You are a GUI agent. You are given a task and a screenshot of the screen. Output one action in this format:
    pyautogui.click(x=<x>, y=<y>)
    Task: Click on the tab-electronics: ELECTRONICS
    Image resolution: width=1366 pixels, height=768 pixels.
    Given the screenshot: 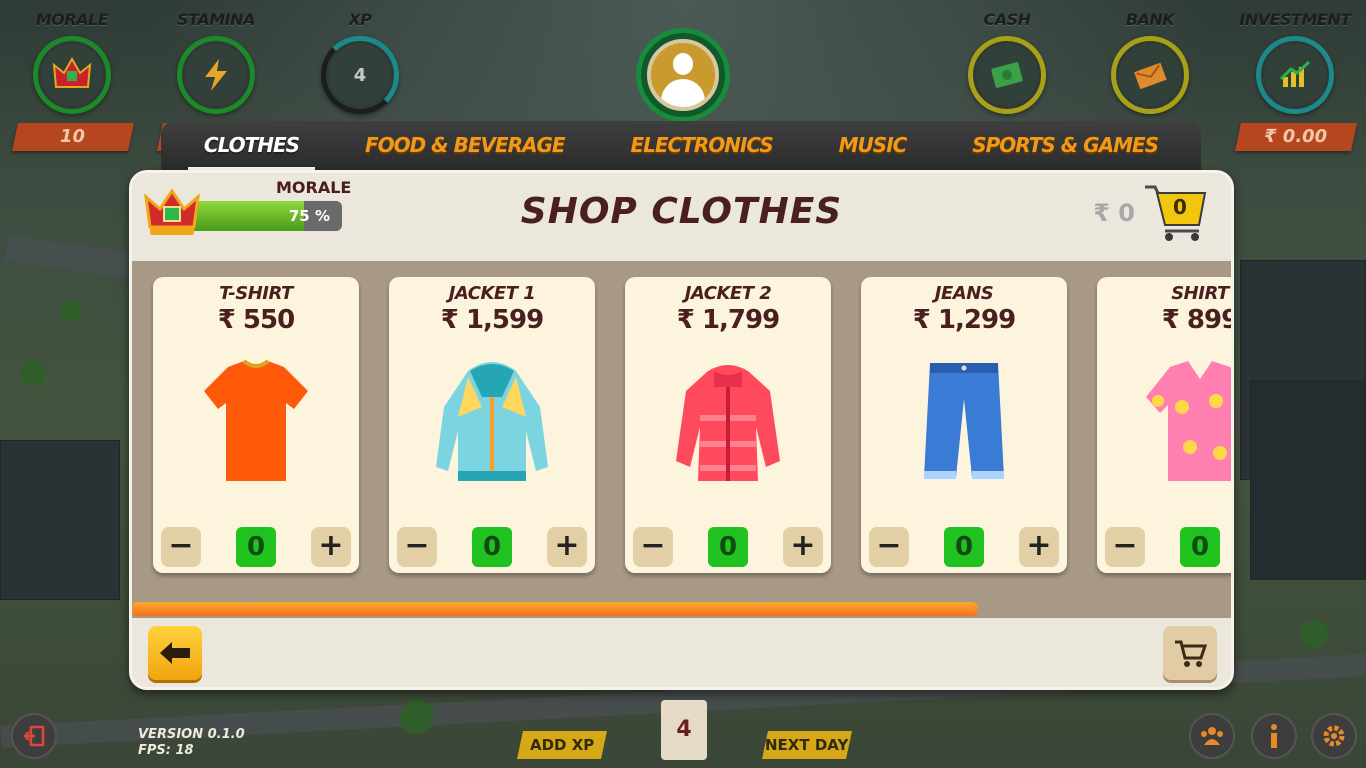 What is the action you would take?
    pyautogui.click(x=701, y=147)
    